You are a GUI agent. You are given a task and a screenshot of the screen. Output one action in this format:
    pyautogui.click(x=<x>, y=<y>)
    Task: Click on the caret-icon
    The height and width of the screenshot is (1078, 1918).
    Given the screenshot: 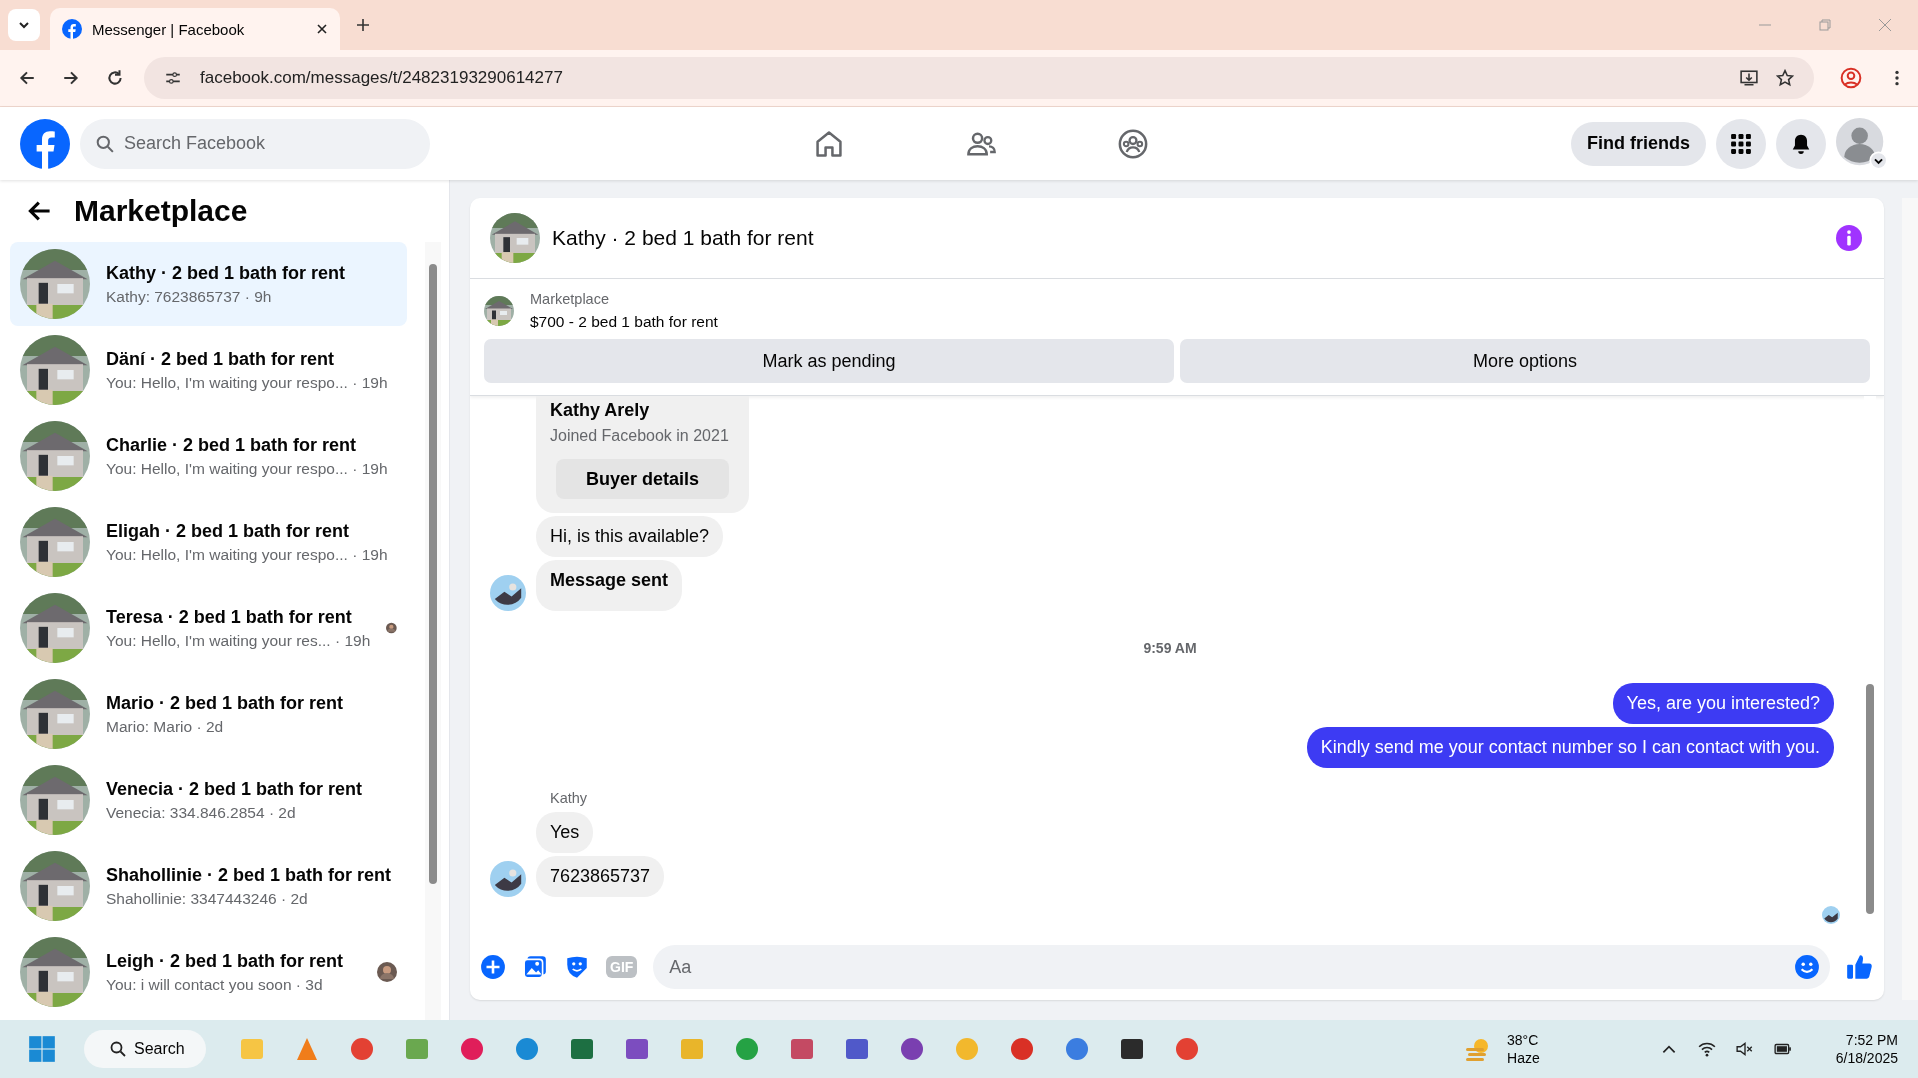 What is the action you would take?
    pyautogui.click(x=24, y=25)
    